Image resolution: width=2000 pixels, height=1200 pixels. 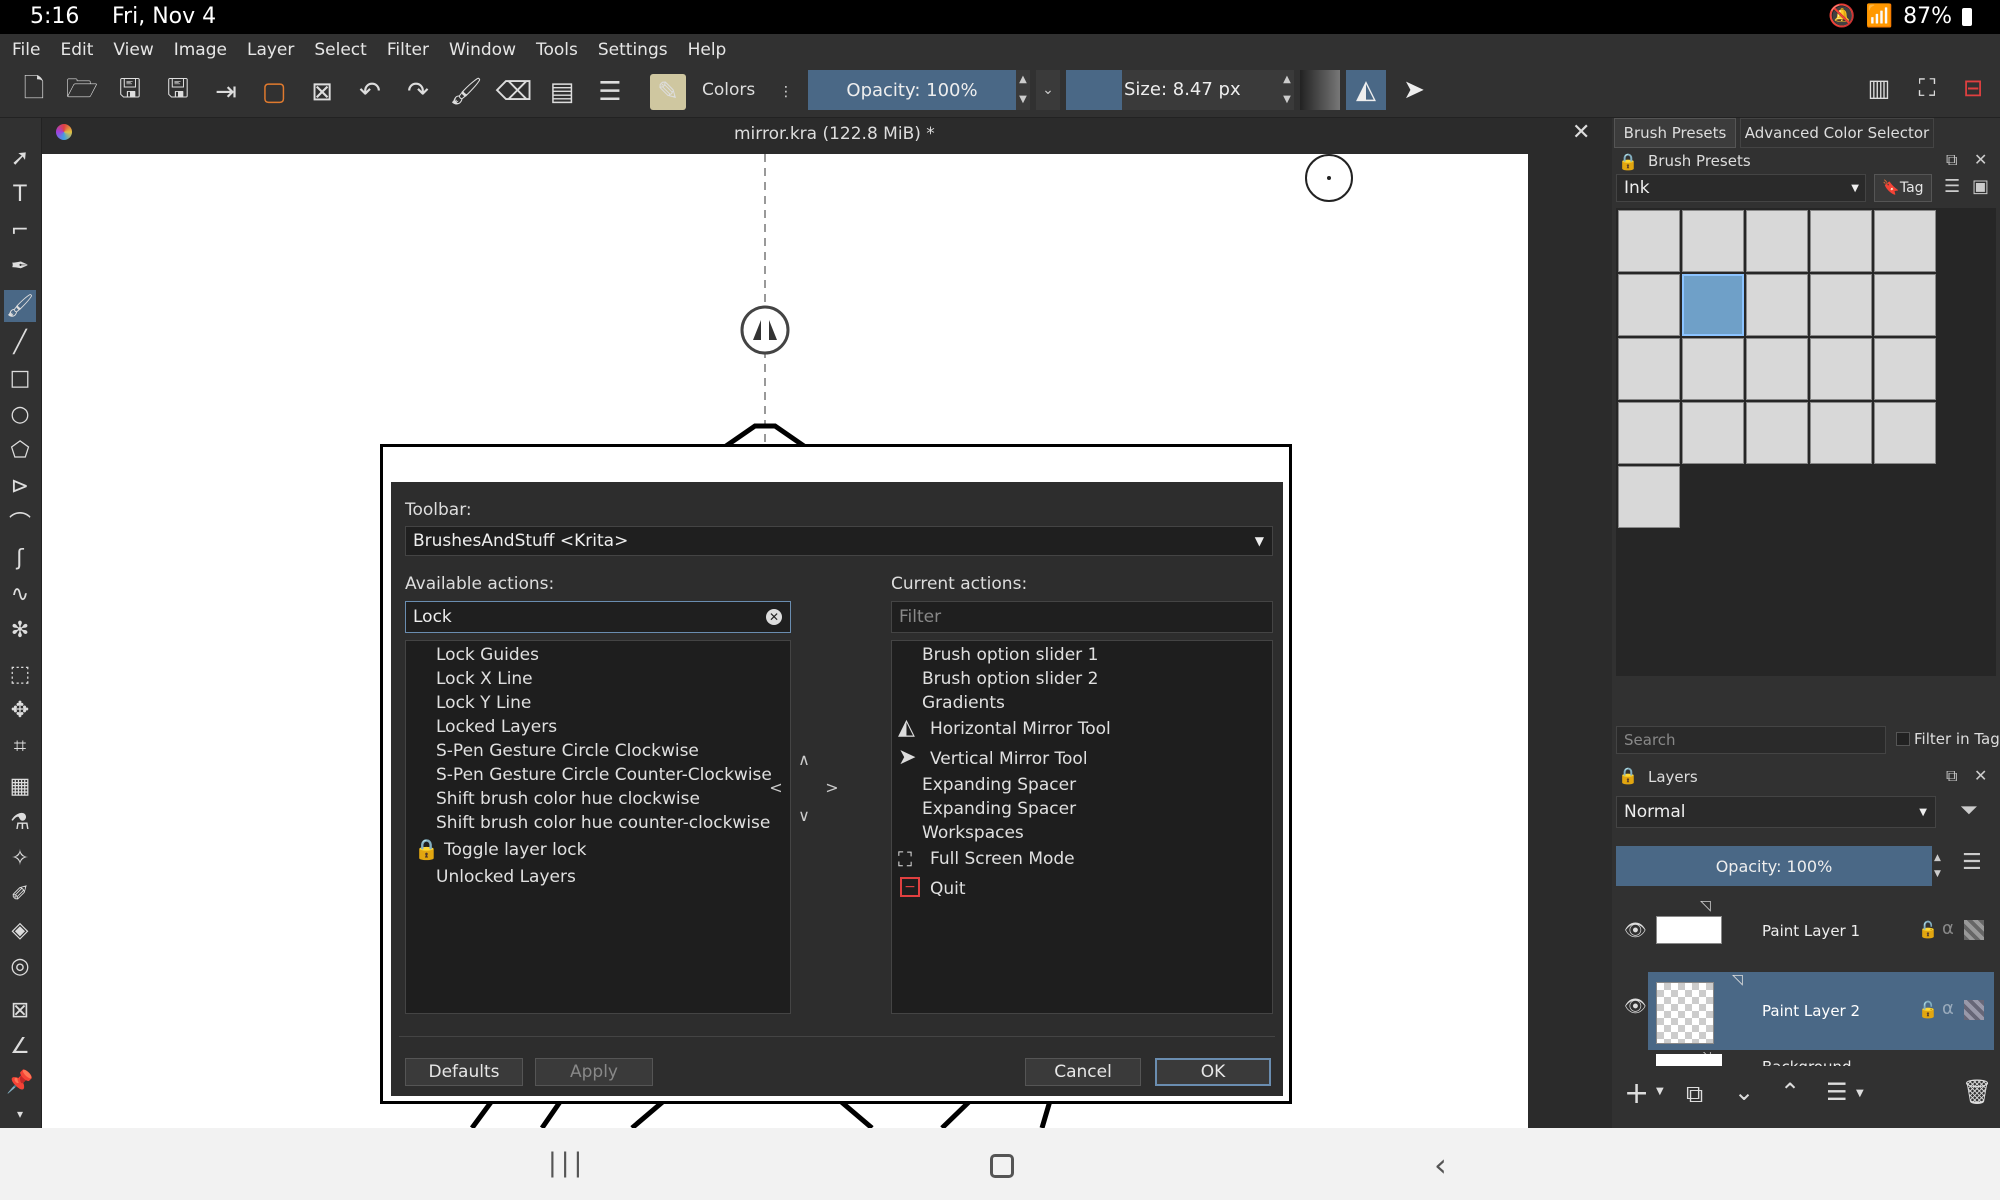 What do you see at coordinates (20, 930) in the screenshot?
I see `fill-tool-icon: ◈` at bounding box center [20, 930].